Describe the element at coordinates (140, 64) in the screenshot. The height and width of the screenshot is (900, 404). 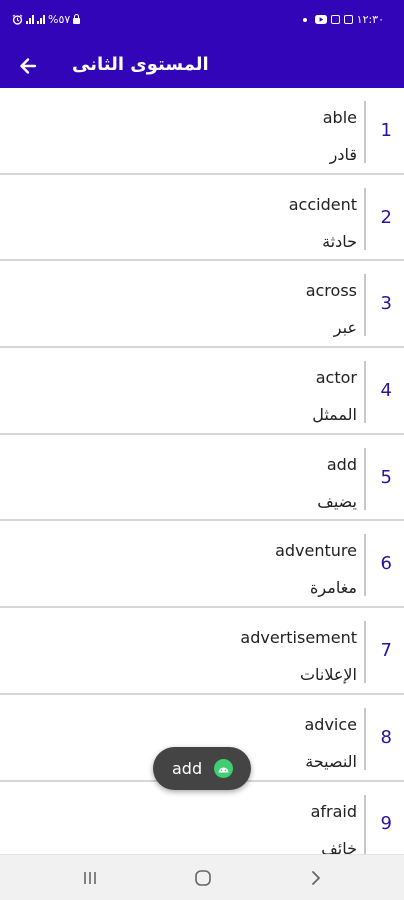
I see `page-title: المستوى الثانى` at that location.